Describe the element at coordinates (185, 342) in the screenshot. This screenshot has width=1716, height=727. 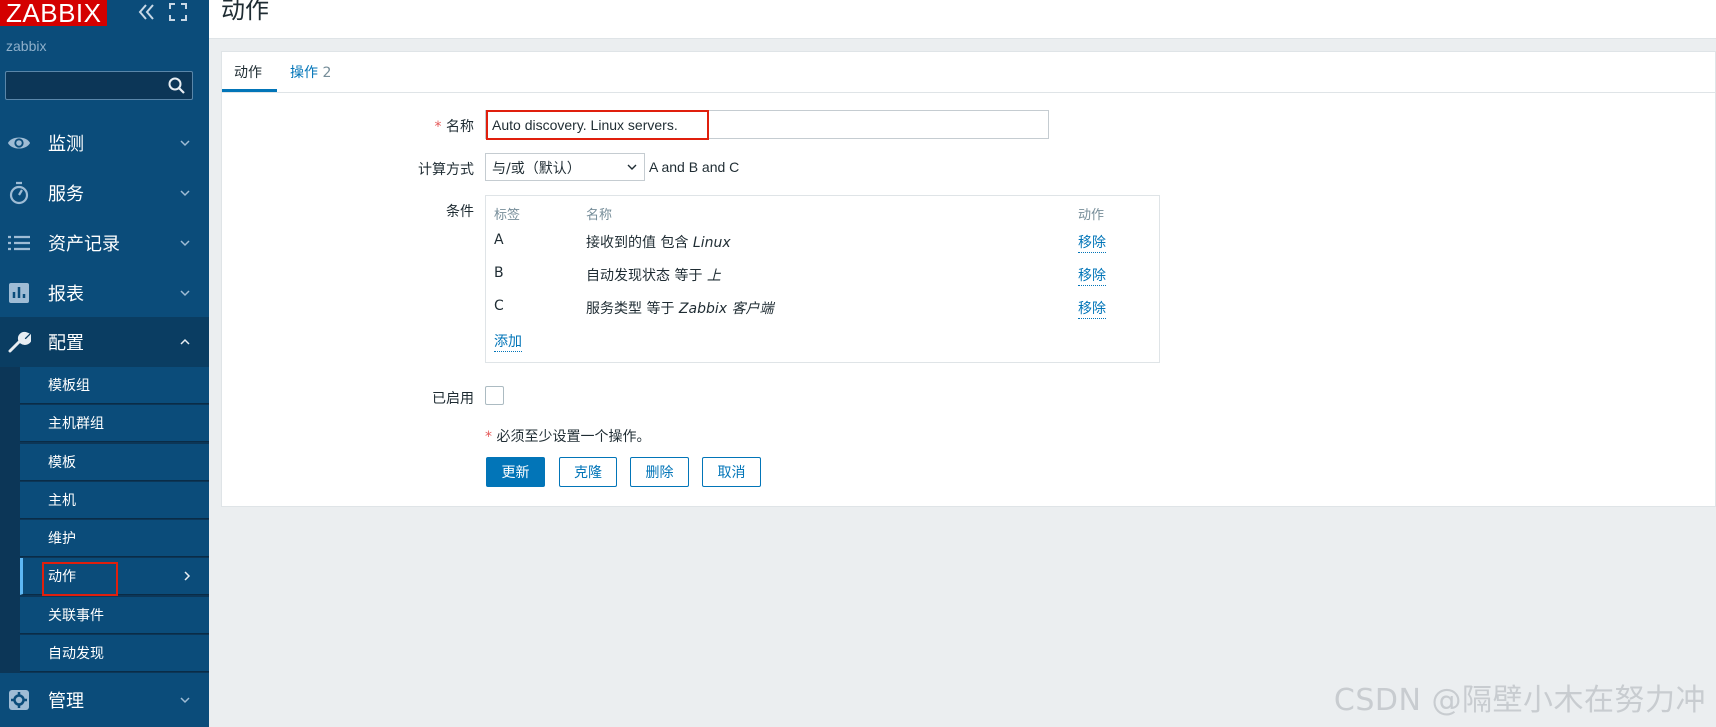
I see `chevron-up-icon` at that location.